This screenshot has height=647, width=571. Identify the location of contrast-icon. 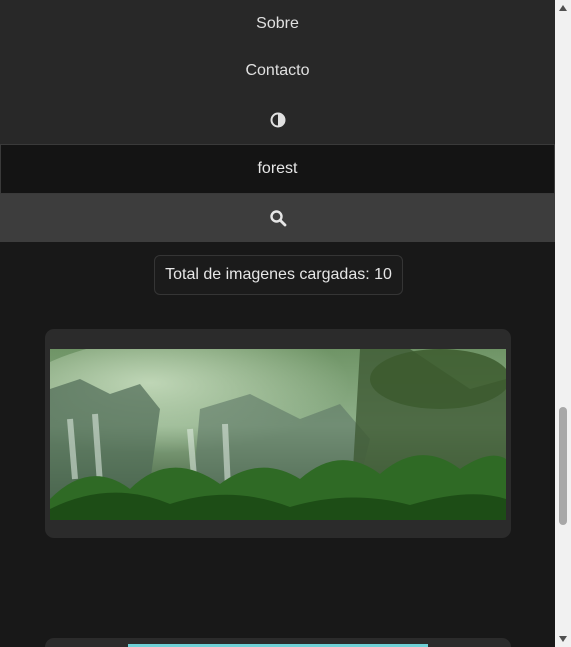
(277, 119).